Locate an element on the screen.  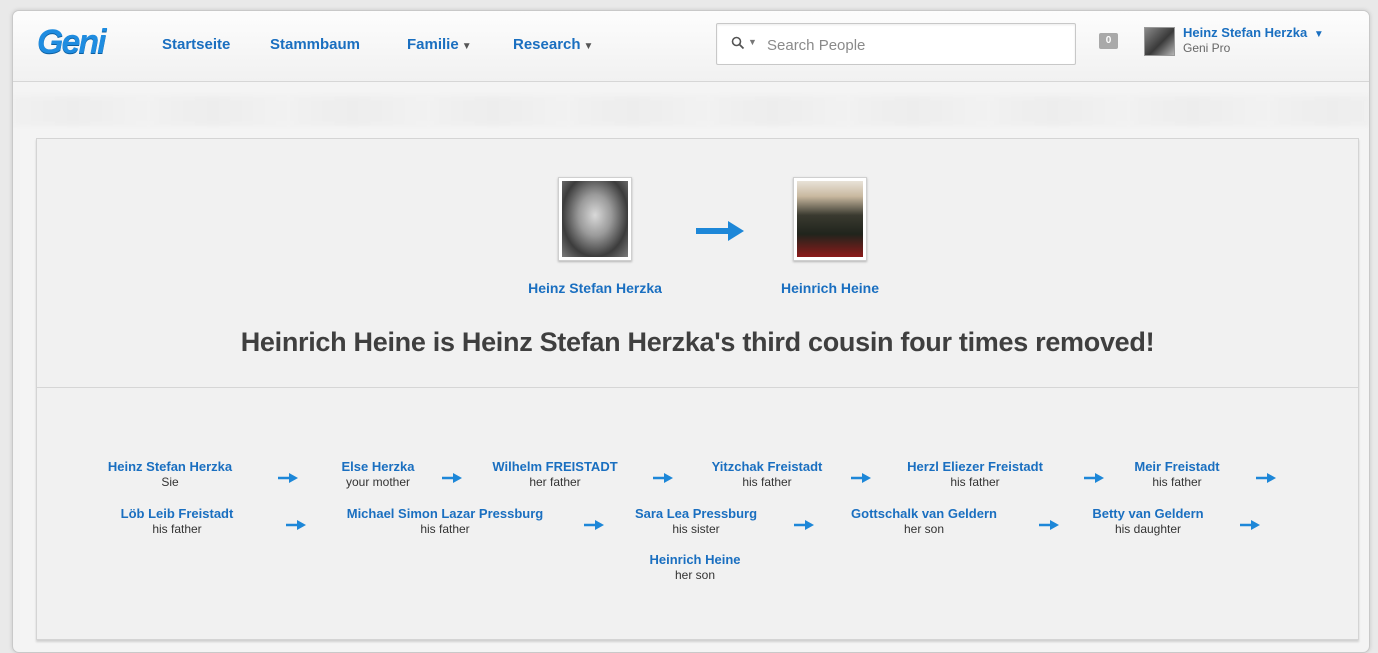
search-icon is located at coordinates (738, 43).